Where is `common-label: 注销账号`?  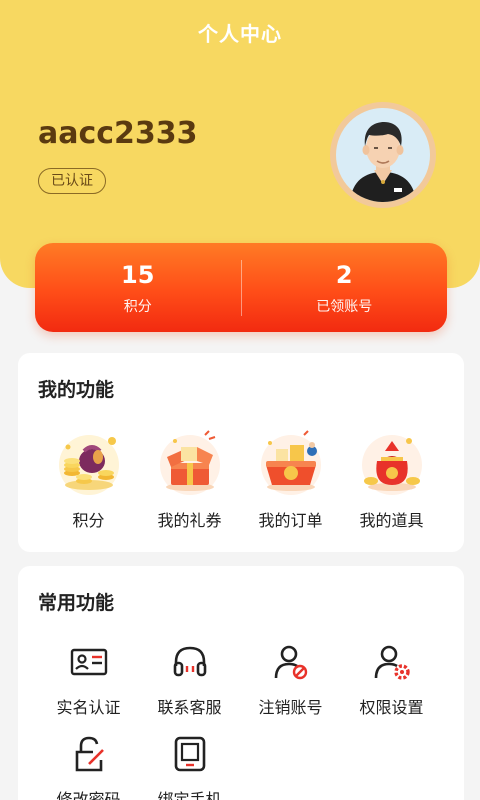
common-label: 注销账号 is located at coordinates (290, 707).